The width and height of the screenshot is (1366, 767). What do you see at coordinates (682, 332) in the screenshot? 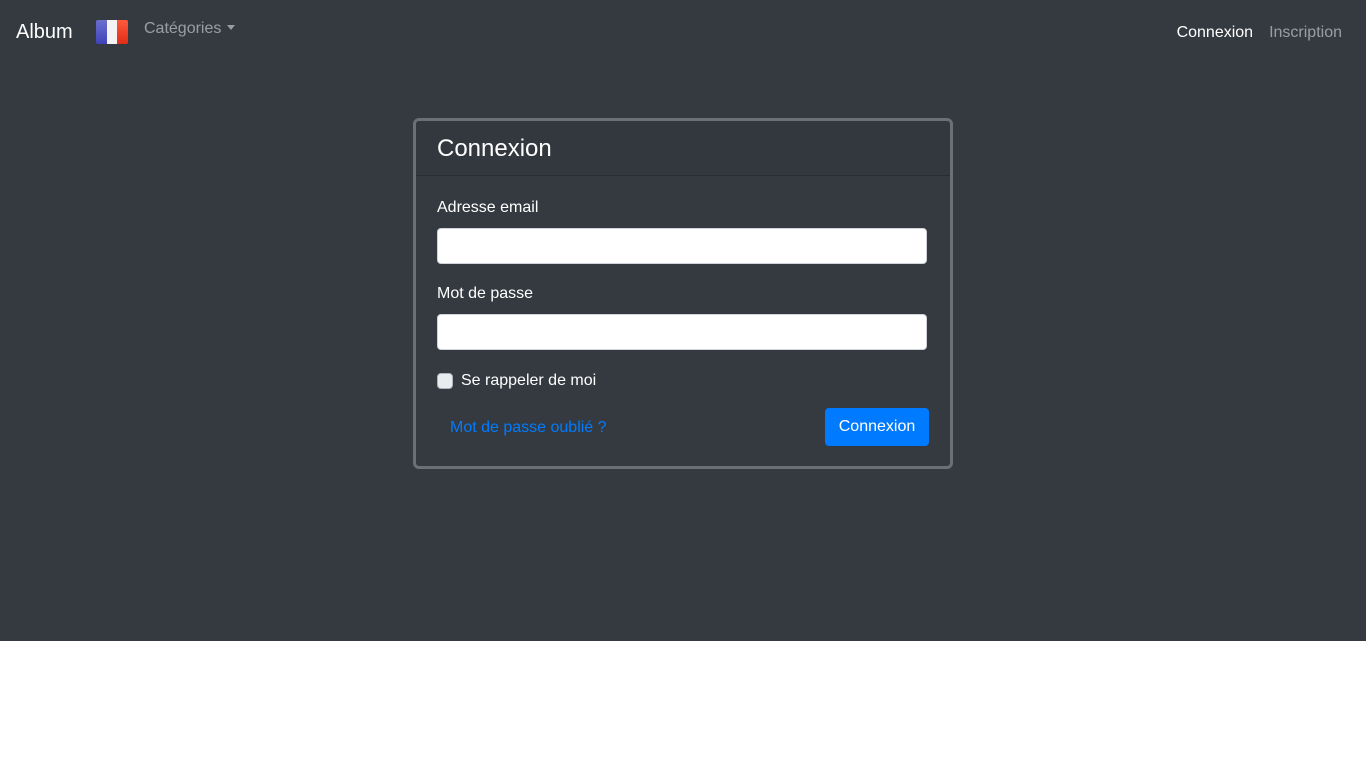
I see `password-input` at bounding box center [682, 332].